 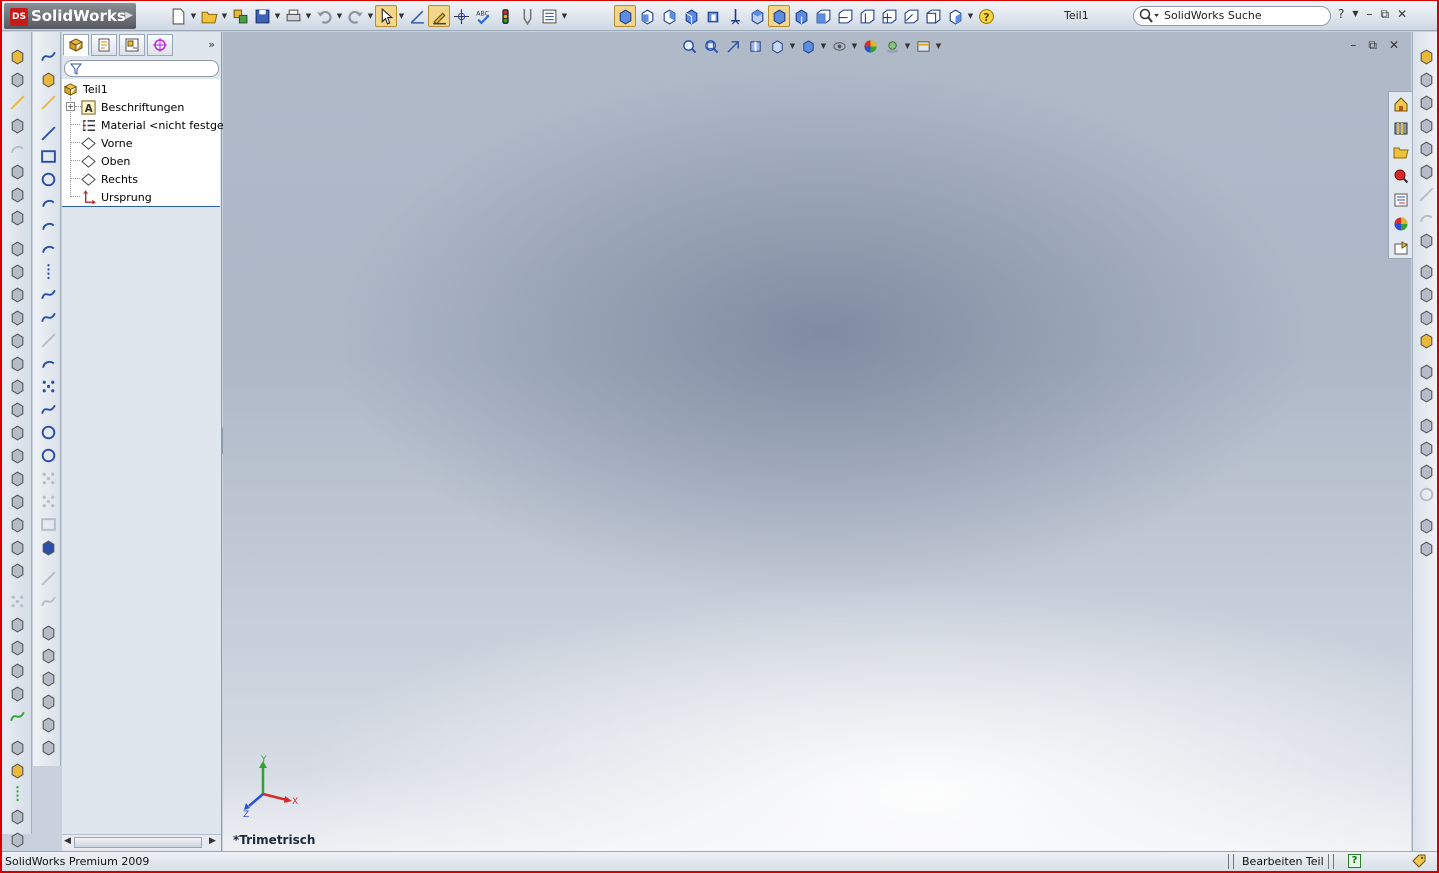 I want to click on tree-root: Teil1, so click(x=85, y=89).